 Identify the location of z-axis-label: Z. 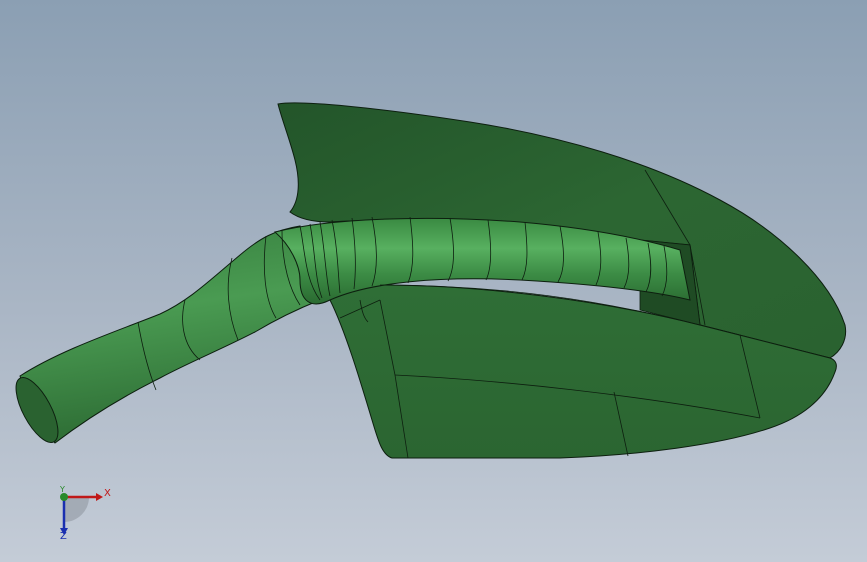
(63, 536).